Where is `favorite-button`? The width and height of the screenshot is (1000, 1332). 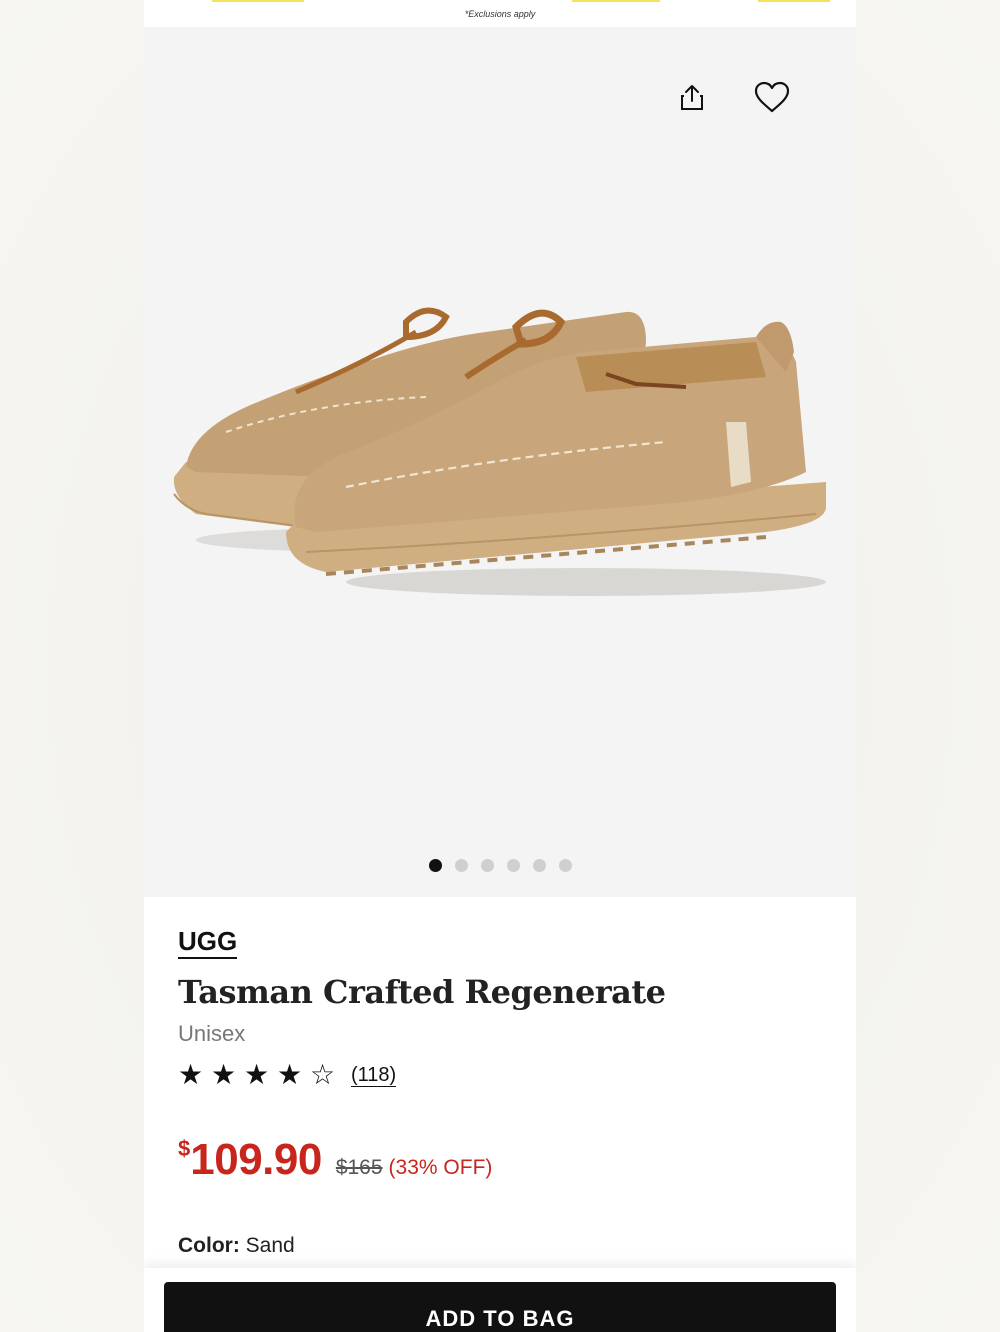
favorite-button is located at coordinates (772, 97).